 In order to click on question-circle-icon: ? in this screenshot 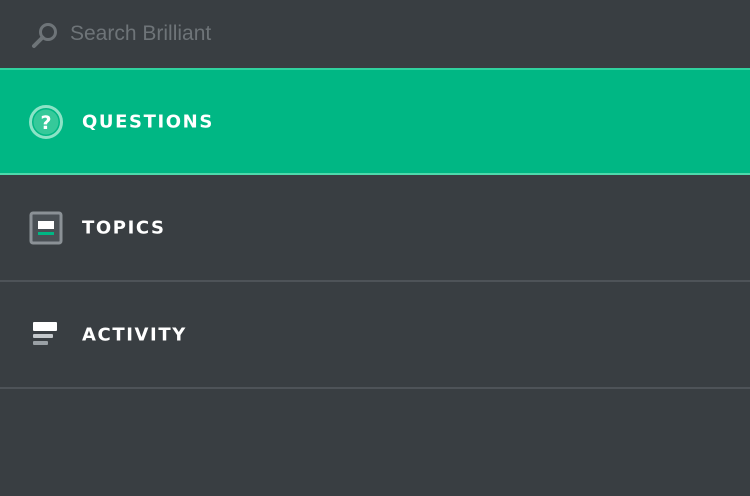, I will do `click(46, 121)`.